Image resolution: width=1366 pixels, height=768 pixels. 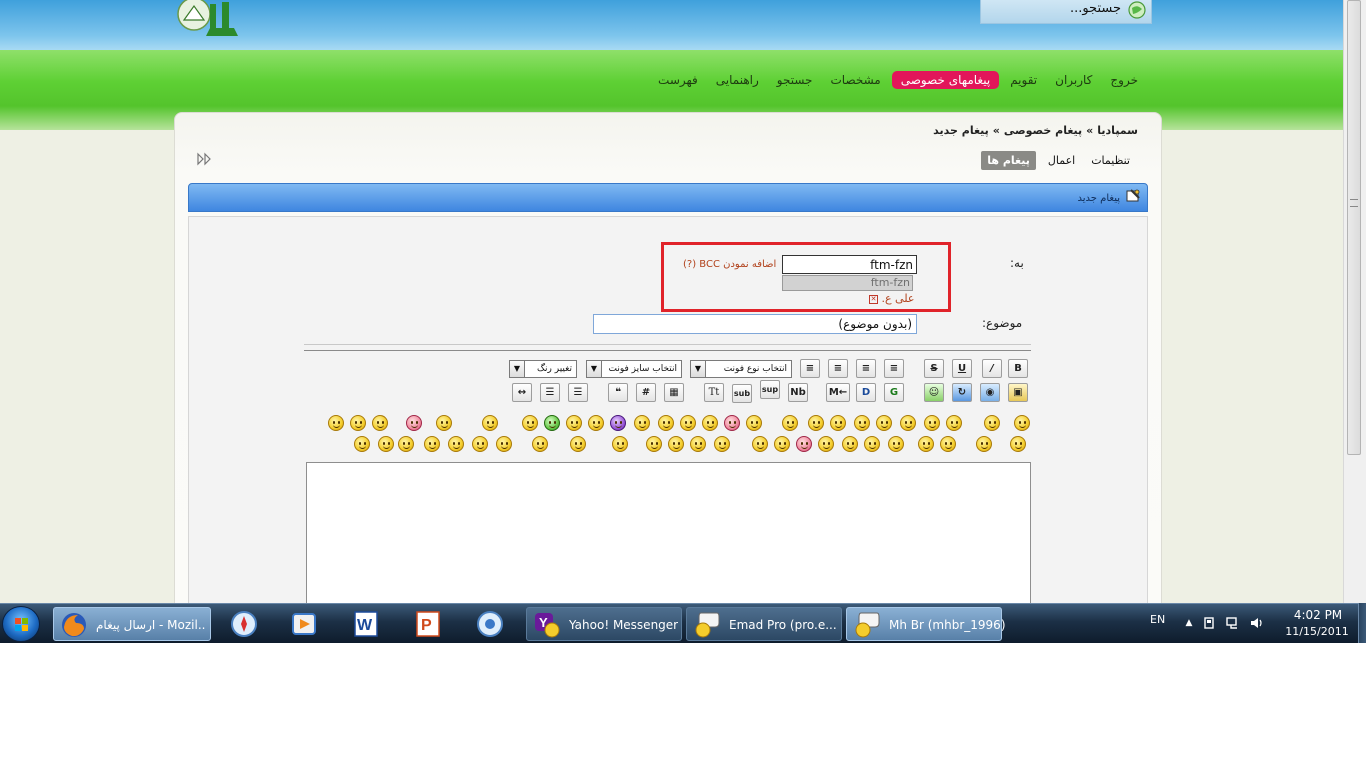 I want to click on nav-item-help: راهنمایی, so click(x=737, y=80).